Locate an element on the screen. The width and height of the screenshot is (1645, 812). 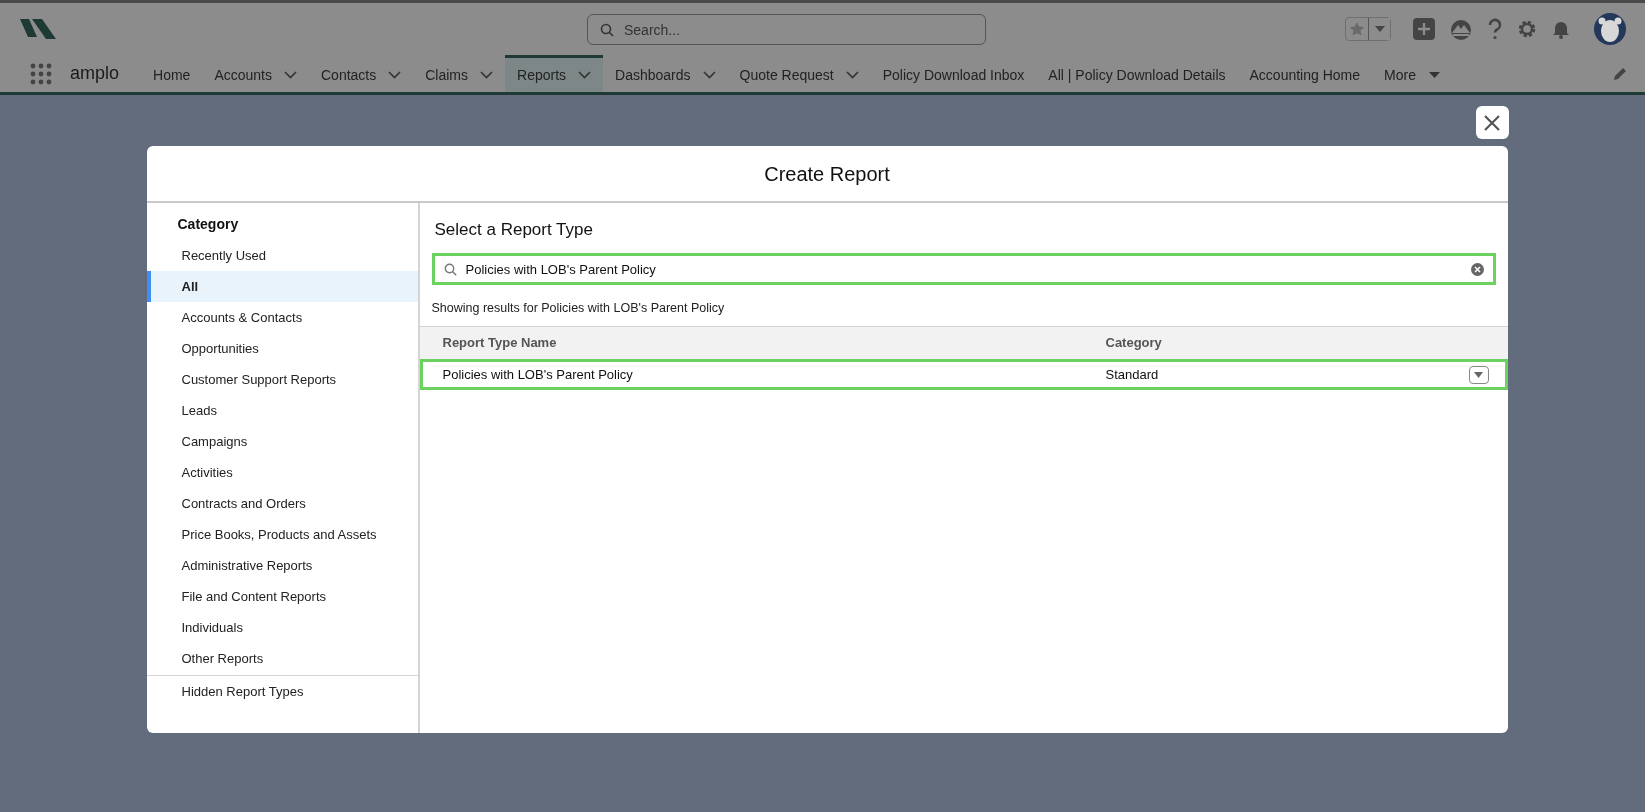
close-icon is located at coordinates (1492, 122).